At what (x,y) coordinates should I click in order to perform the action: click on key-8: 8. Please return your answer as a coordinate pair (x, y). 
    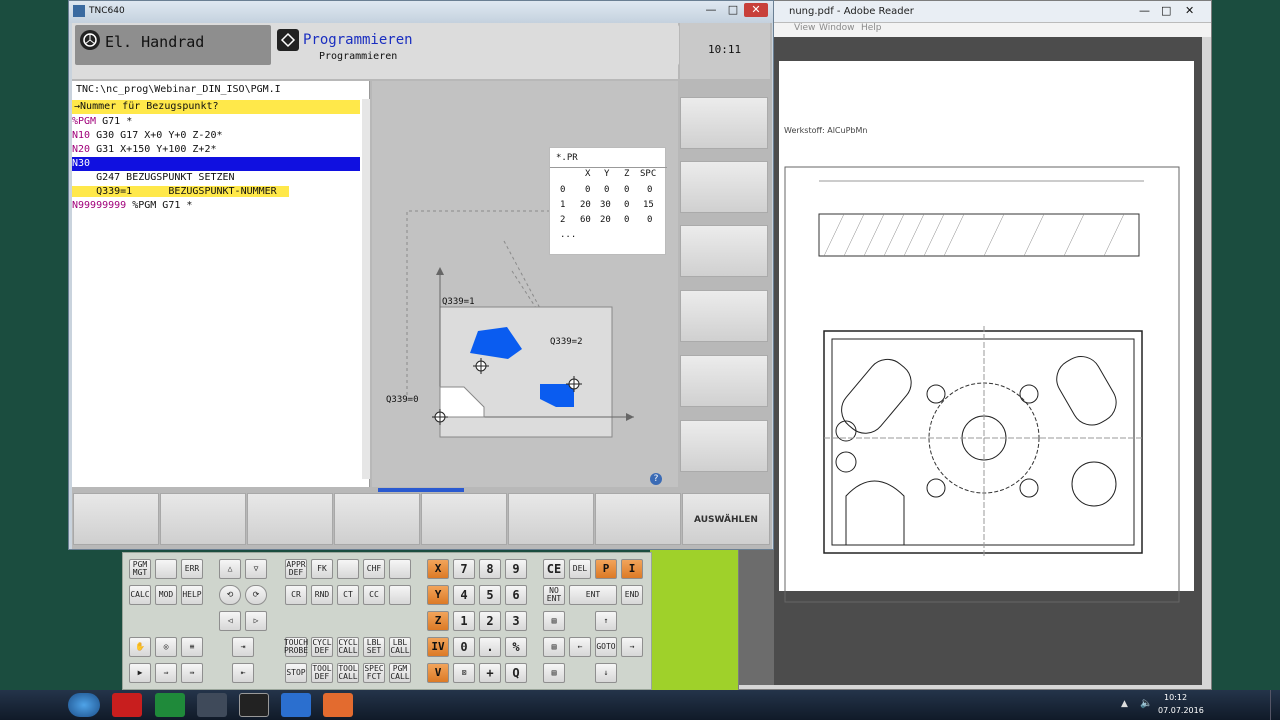
    Looking at the image, I should click on (490, 569).